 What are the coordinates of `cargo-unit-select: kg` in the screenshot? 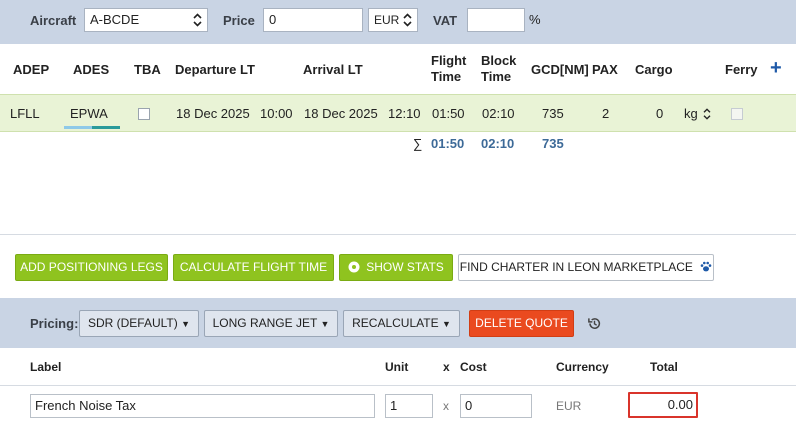 It's located at (697, 113).